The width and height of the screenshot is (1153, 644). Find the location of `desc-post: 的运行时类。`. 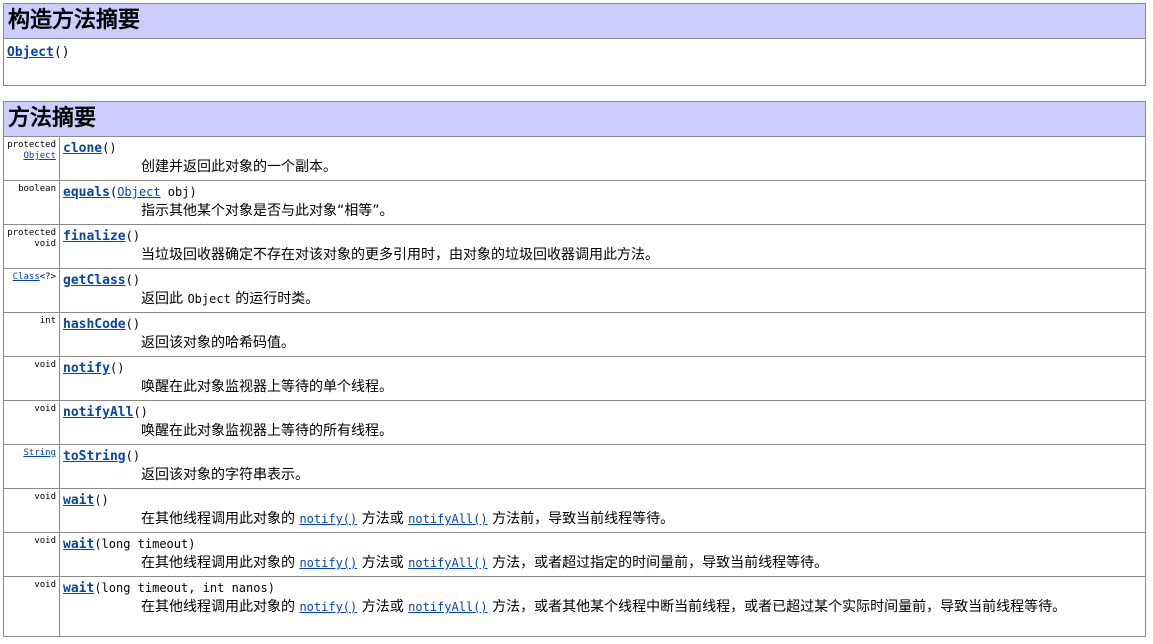

desc-post: 的运行时类。 is located at coordinates (275, 299).